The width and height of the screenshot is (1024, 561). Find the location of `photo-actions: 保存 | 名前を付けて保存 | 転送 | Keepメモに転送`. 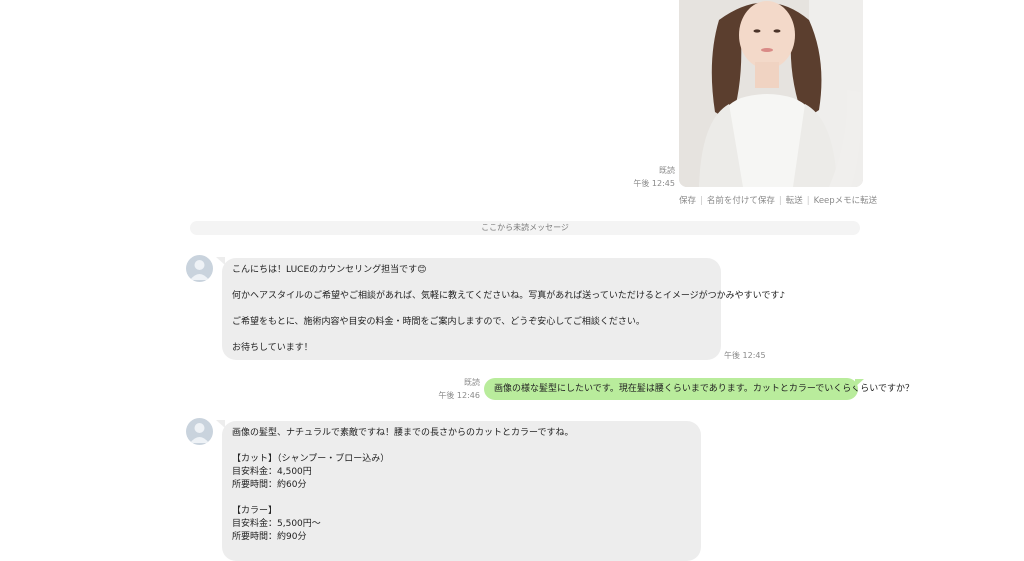

photo-actions: 保存 | 名前を付けて保存 | 転送 | Keepメモに転送 is located at coordinates (778, 200).